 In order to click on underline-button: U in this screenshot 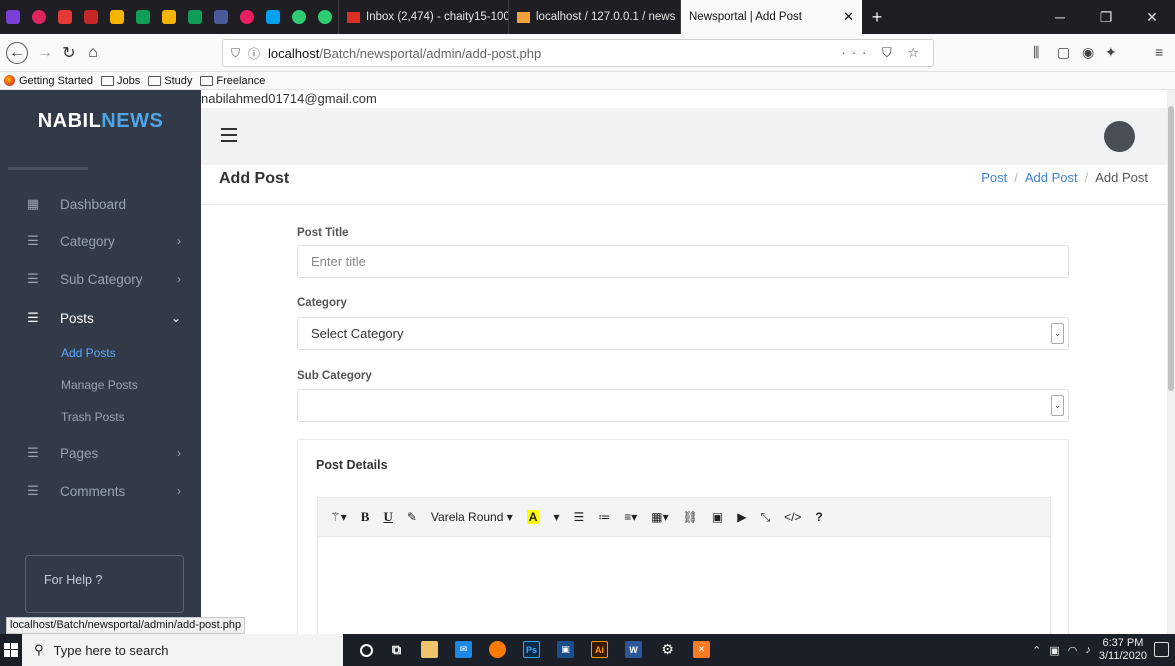, I will do `click(387, 517)`.